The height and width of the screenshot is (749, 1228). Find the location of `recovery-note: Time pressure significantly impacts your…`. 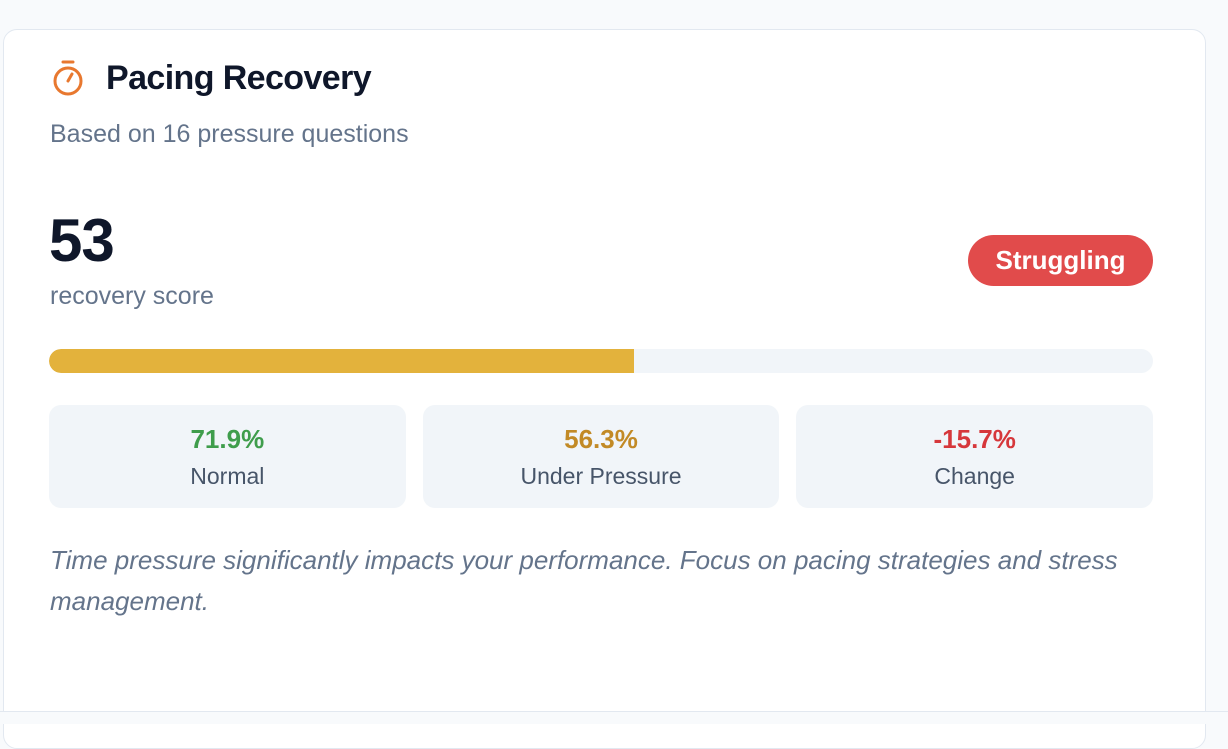

recovery-note: Time pressure significantly impacts your… is located at coordinates (584, 580).